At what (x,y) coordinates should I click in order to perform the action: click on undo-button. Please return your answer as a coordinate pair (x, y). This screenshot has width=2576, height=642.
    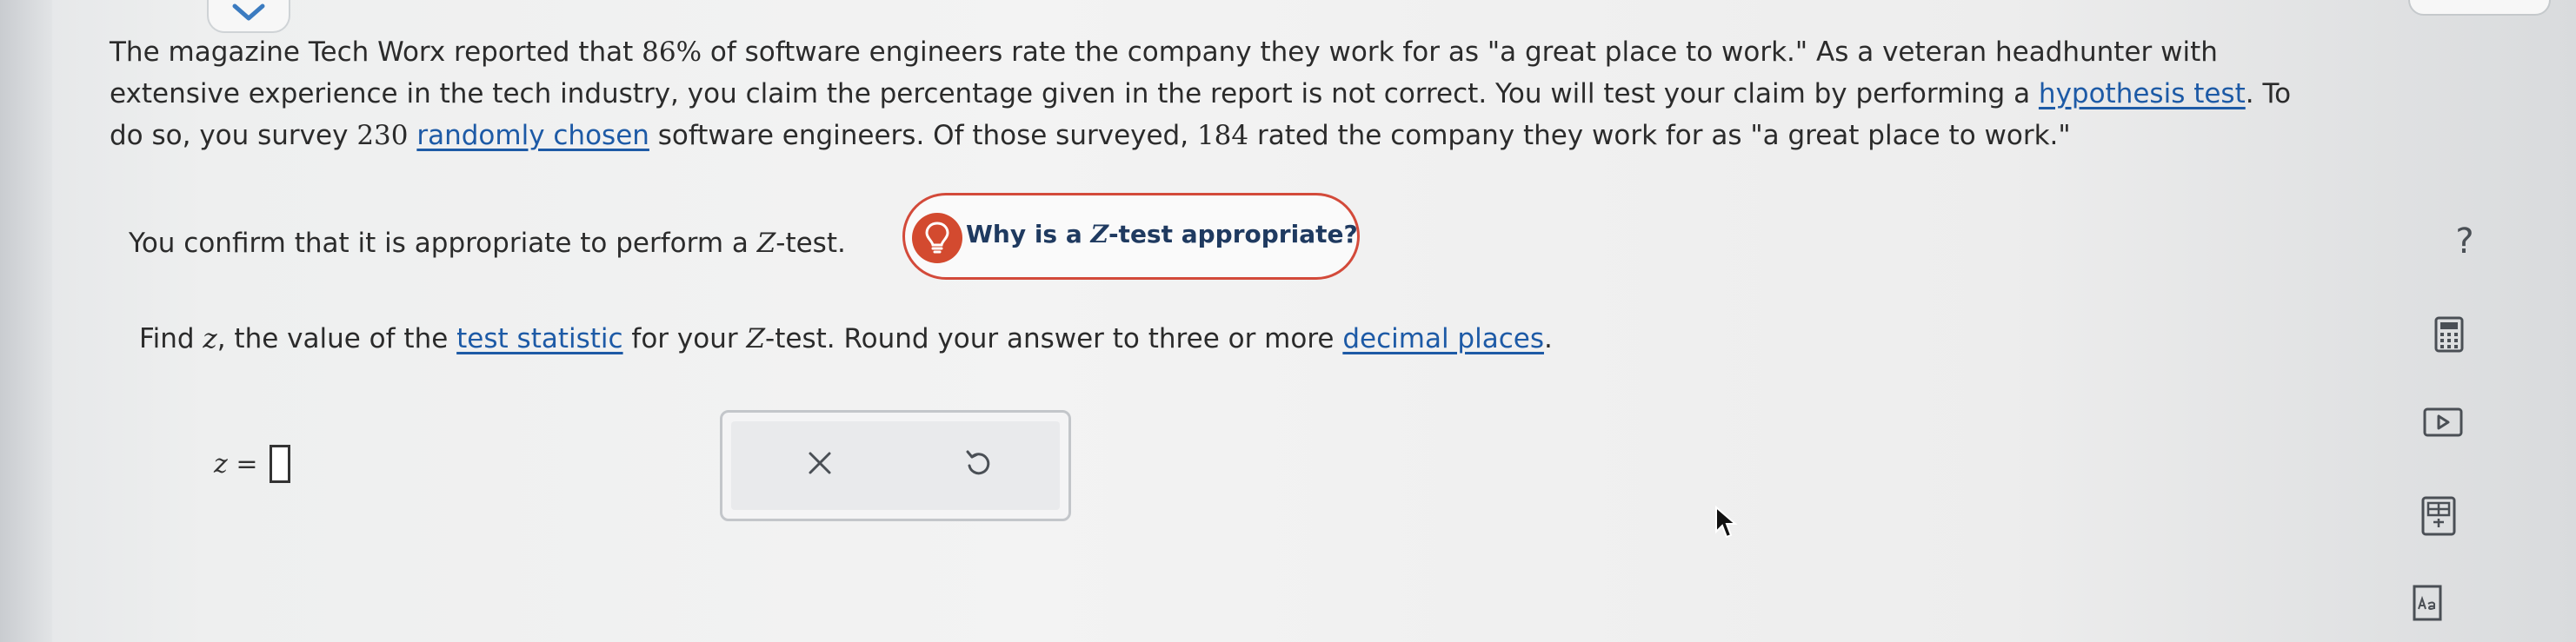
    Looking at the image, I should click on (978, 463).